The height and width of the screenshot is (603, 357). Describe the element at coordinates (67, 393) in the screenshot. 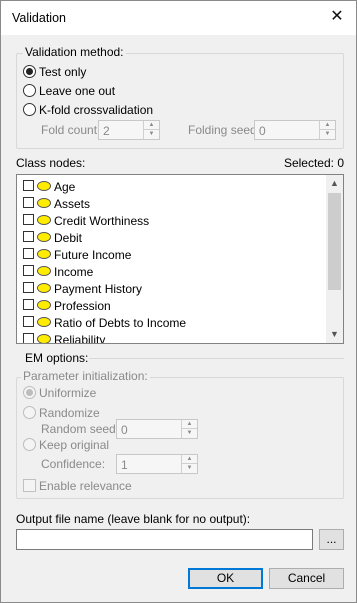

I see `uniformize-label: Uniformize` at that location.